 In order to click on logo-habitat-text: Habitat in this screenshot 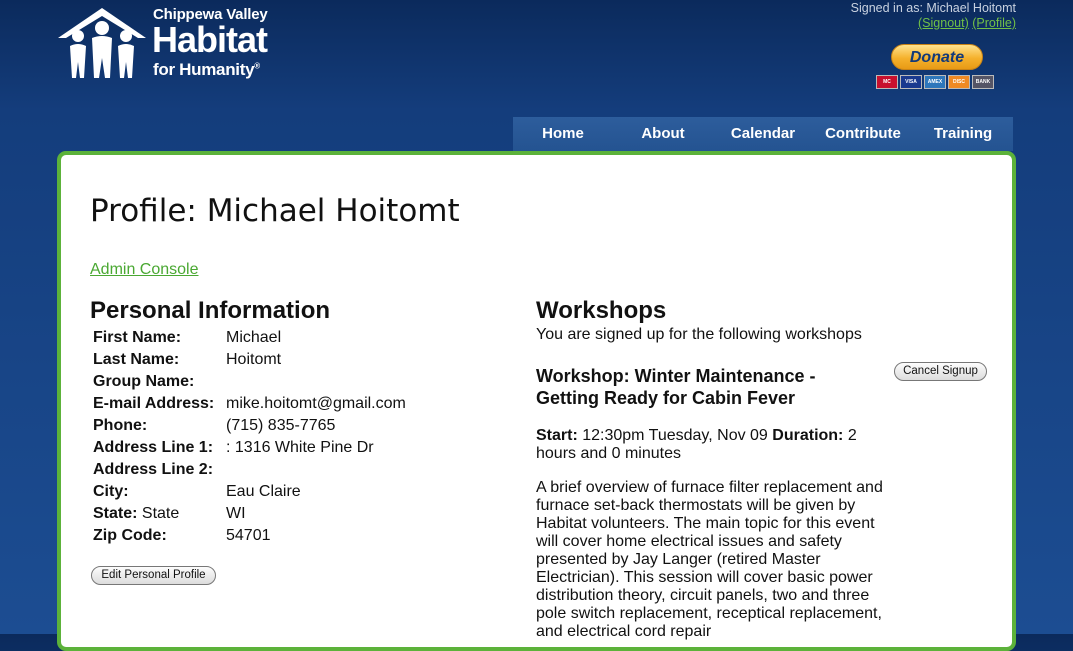, I will do `click(210, 39)`.